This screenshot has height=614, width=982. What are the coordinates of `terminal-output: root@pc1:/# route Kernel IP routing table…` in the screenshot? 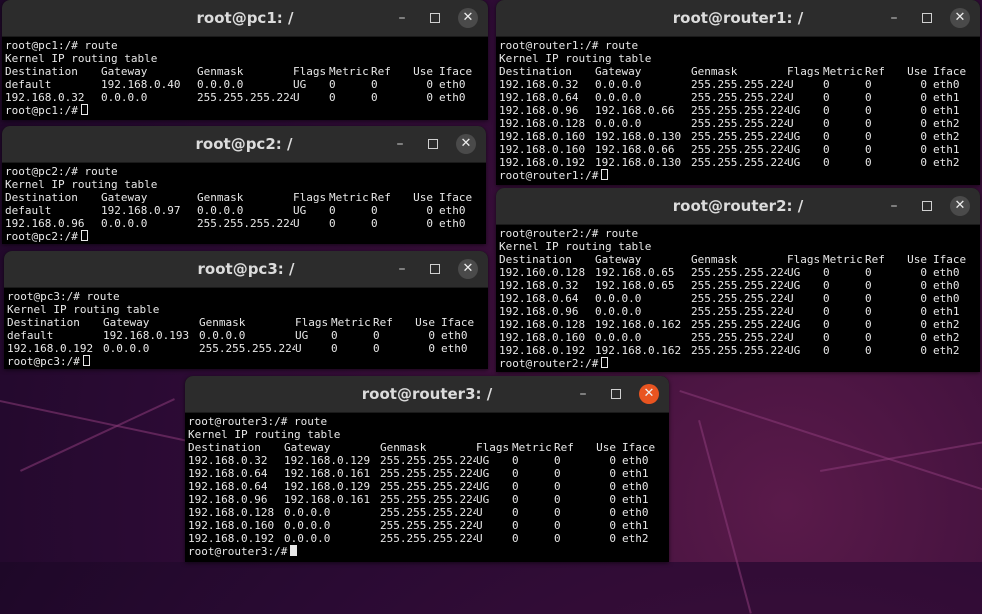 It's located at (245, 78).